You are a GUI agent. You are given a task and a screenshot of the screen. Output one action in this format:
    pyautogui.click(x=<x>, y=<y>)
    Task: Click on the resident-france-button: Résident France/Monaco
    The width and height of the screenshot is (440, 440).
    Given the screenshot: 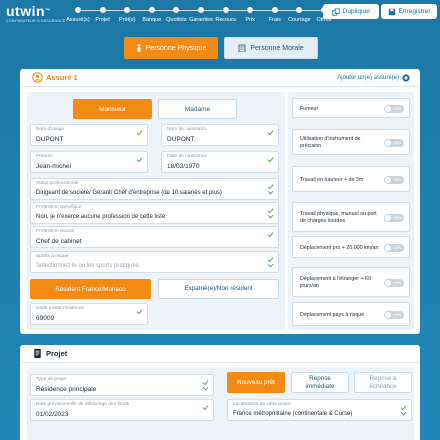 What is the action you would take?
    pyautogui.click(x=90, y=289)
    